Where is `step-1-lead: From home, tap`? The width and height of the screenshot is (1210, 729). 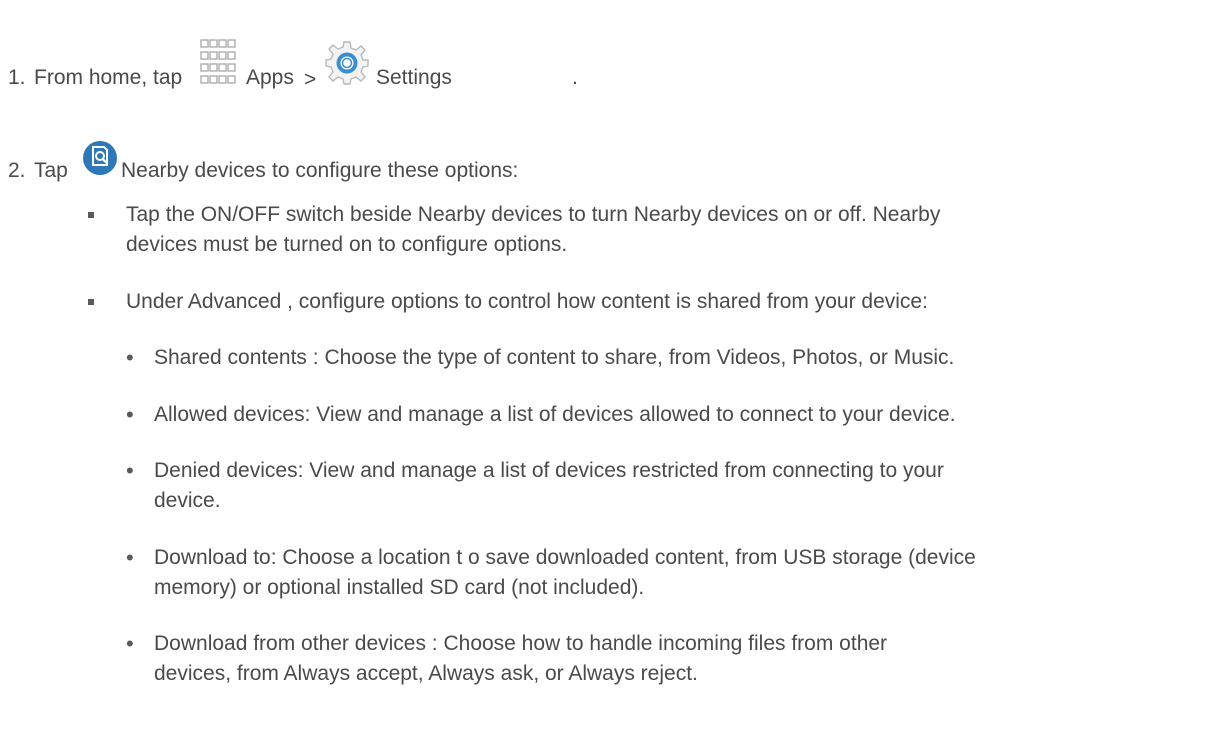 step-1-lead: From home, tap is located at coordinates (108, 77).